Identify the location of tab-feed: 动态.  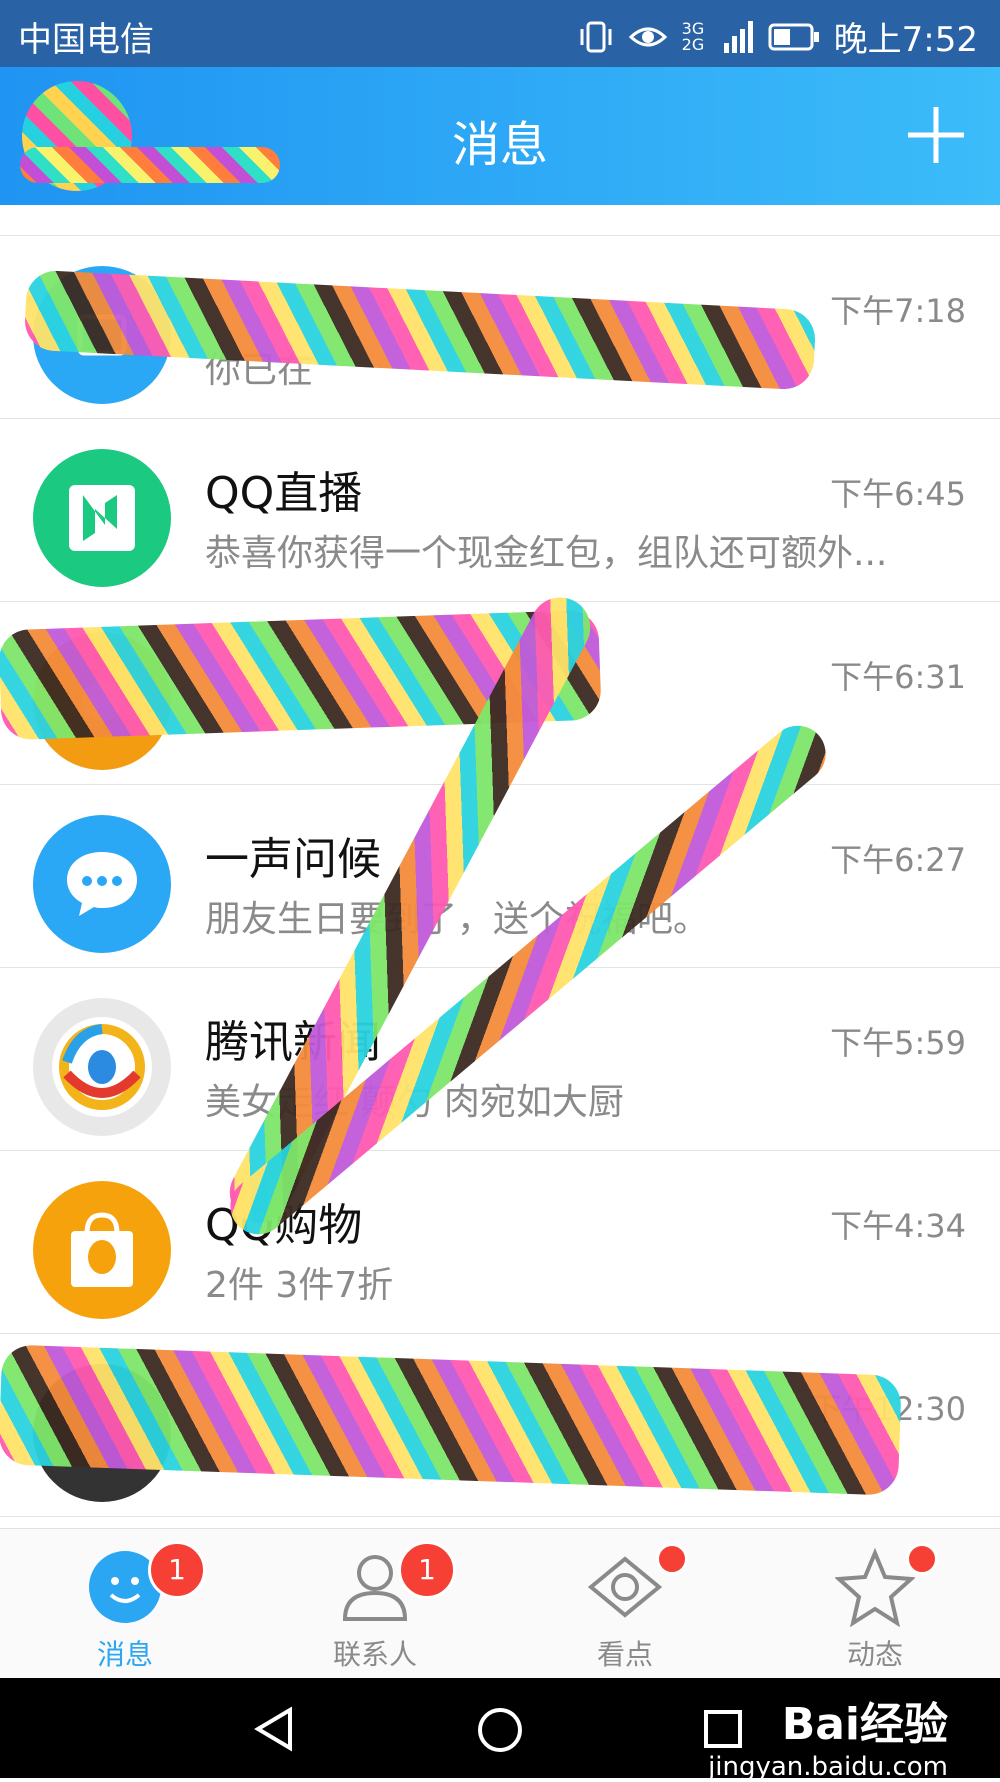
(875, 1604).